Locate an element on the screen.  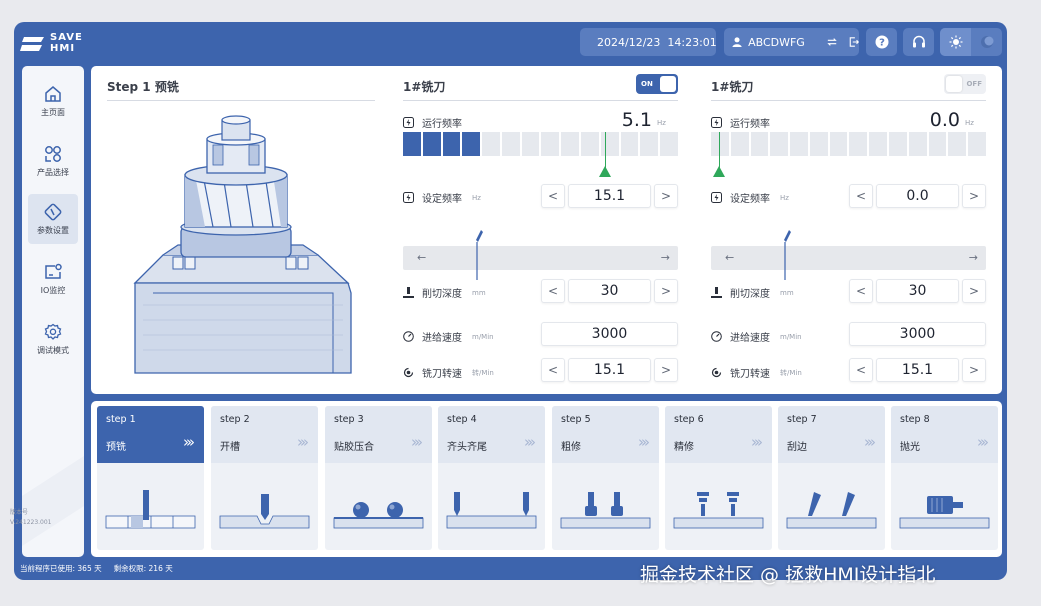
step-card-4: step 4 齐头齐尾 ››› is located at coordinates (491, 478).